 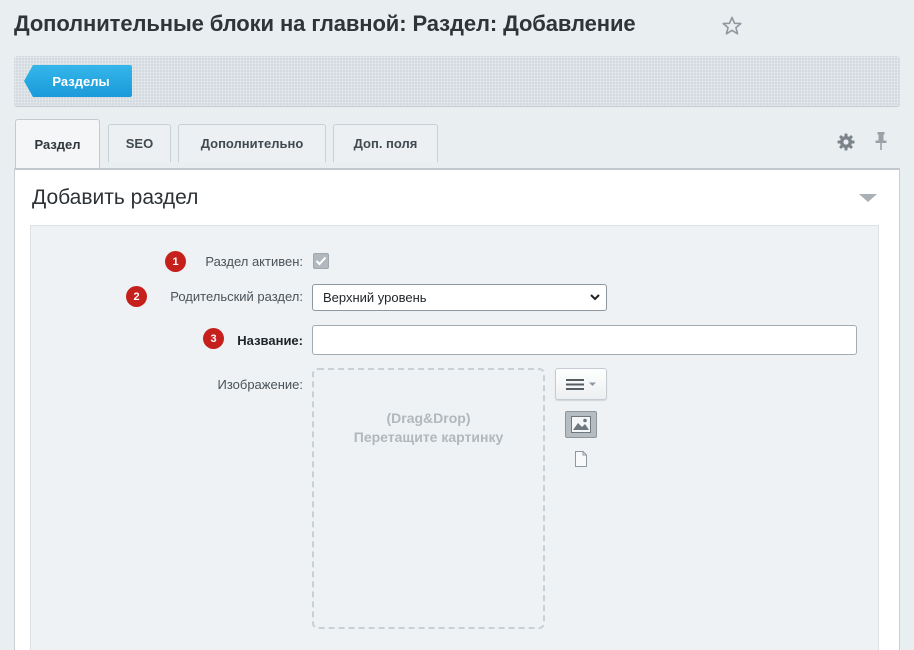 What do you see at coordinates (584, 340) in the screenshot?
I see `name-input` at bounding box center [584, 340].